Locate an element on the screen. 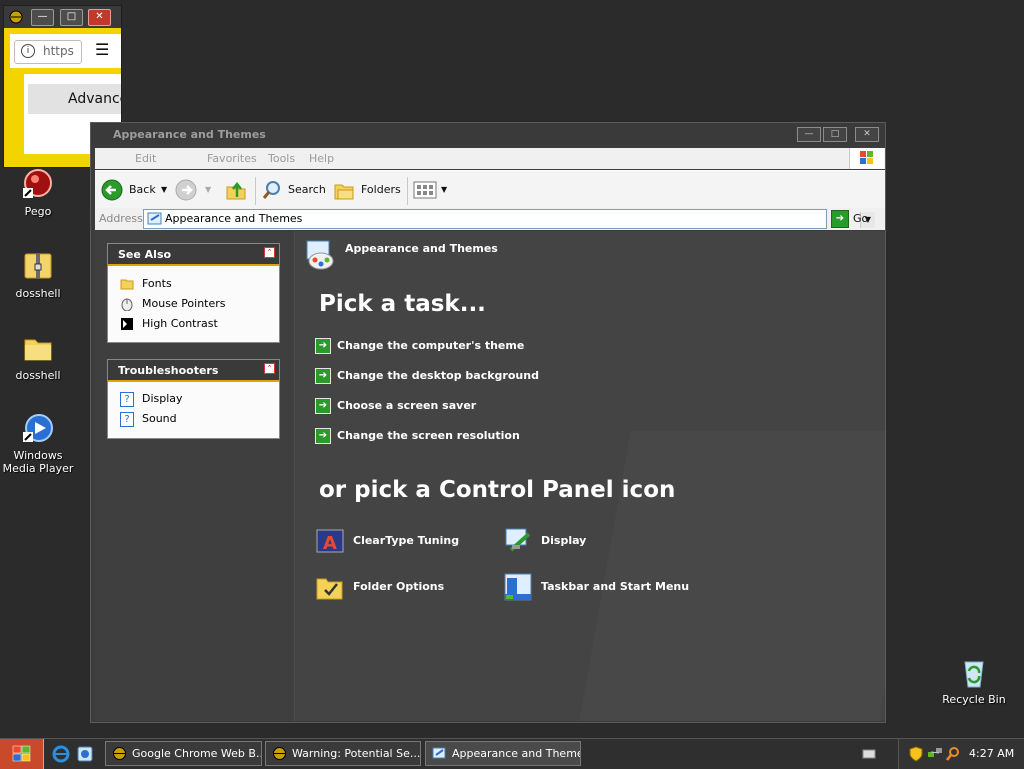  link-label: Fonts is located at coordinates (157, 283).